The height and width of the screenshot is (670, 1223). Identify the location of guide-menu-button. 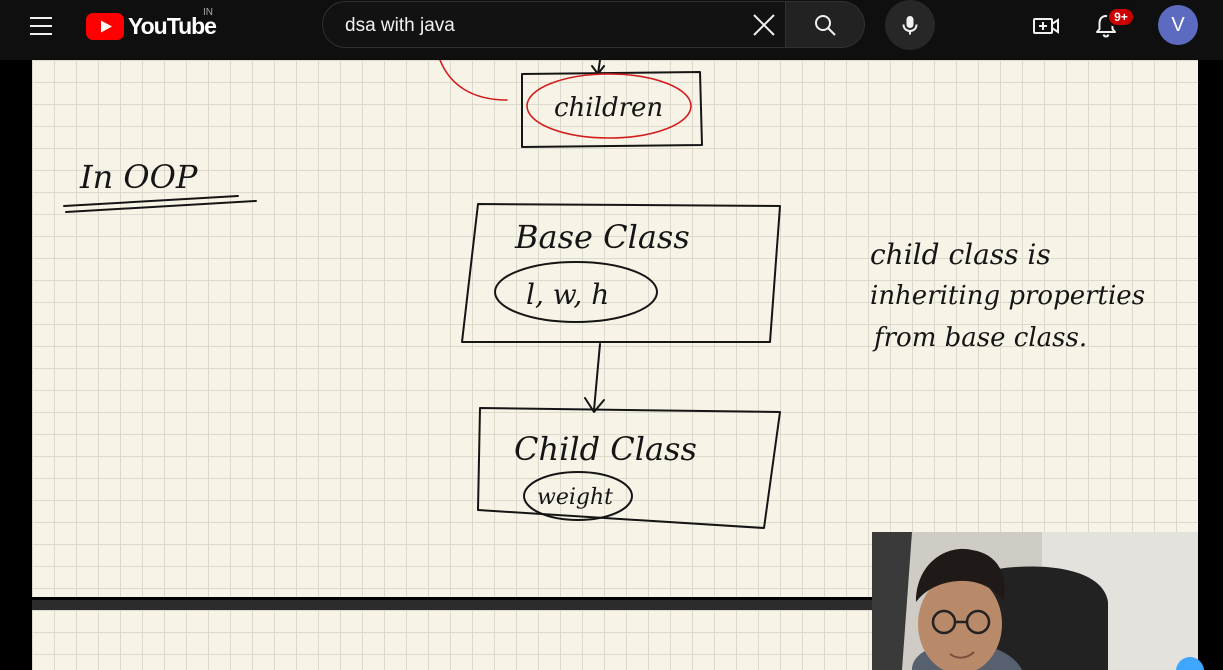
(41, 26).